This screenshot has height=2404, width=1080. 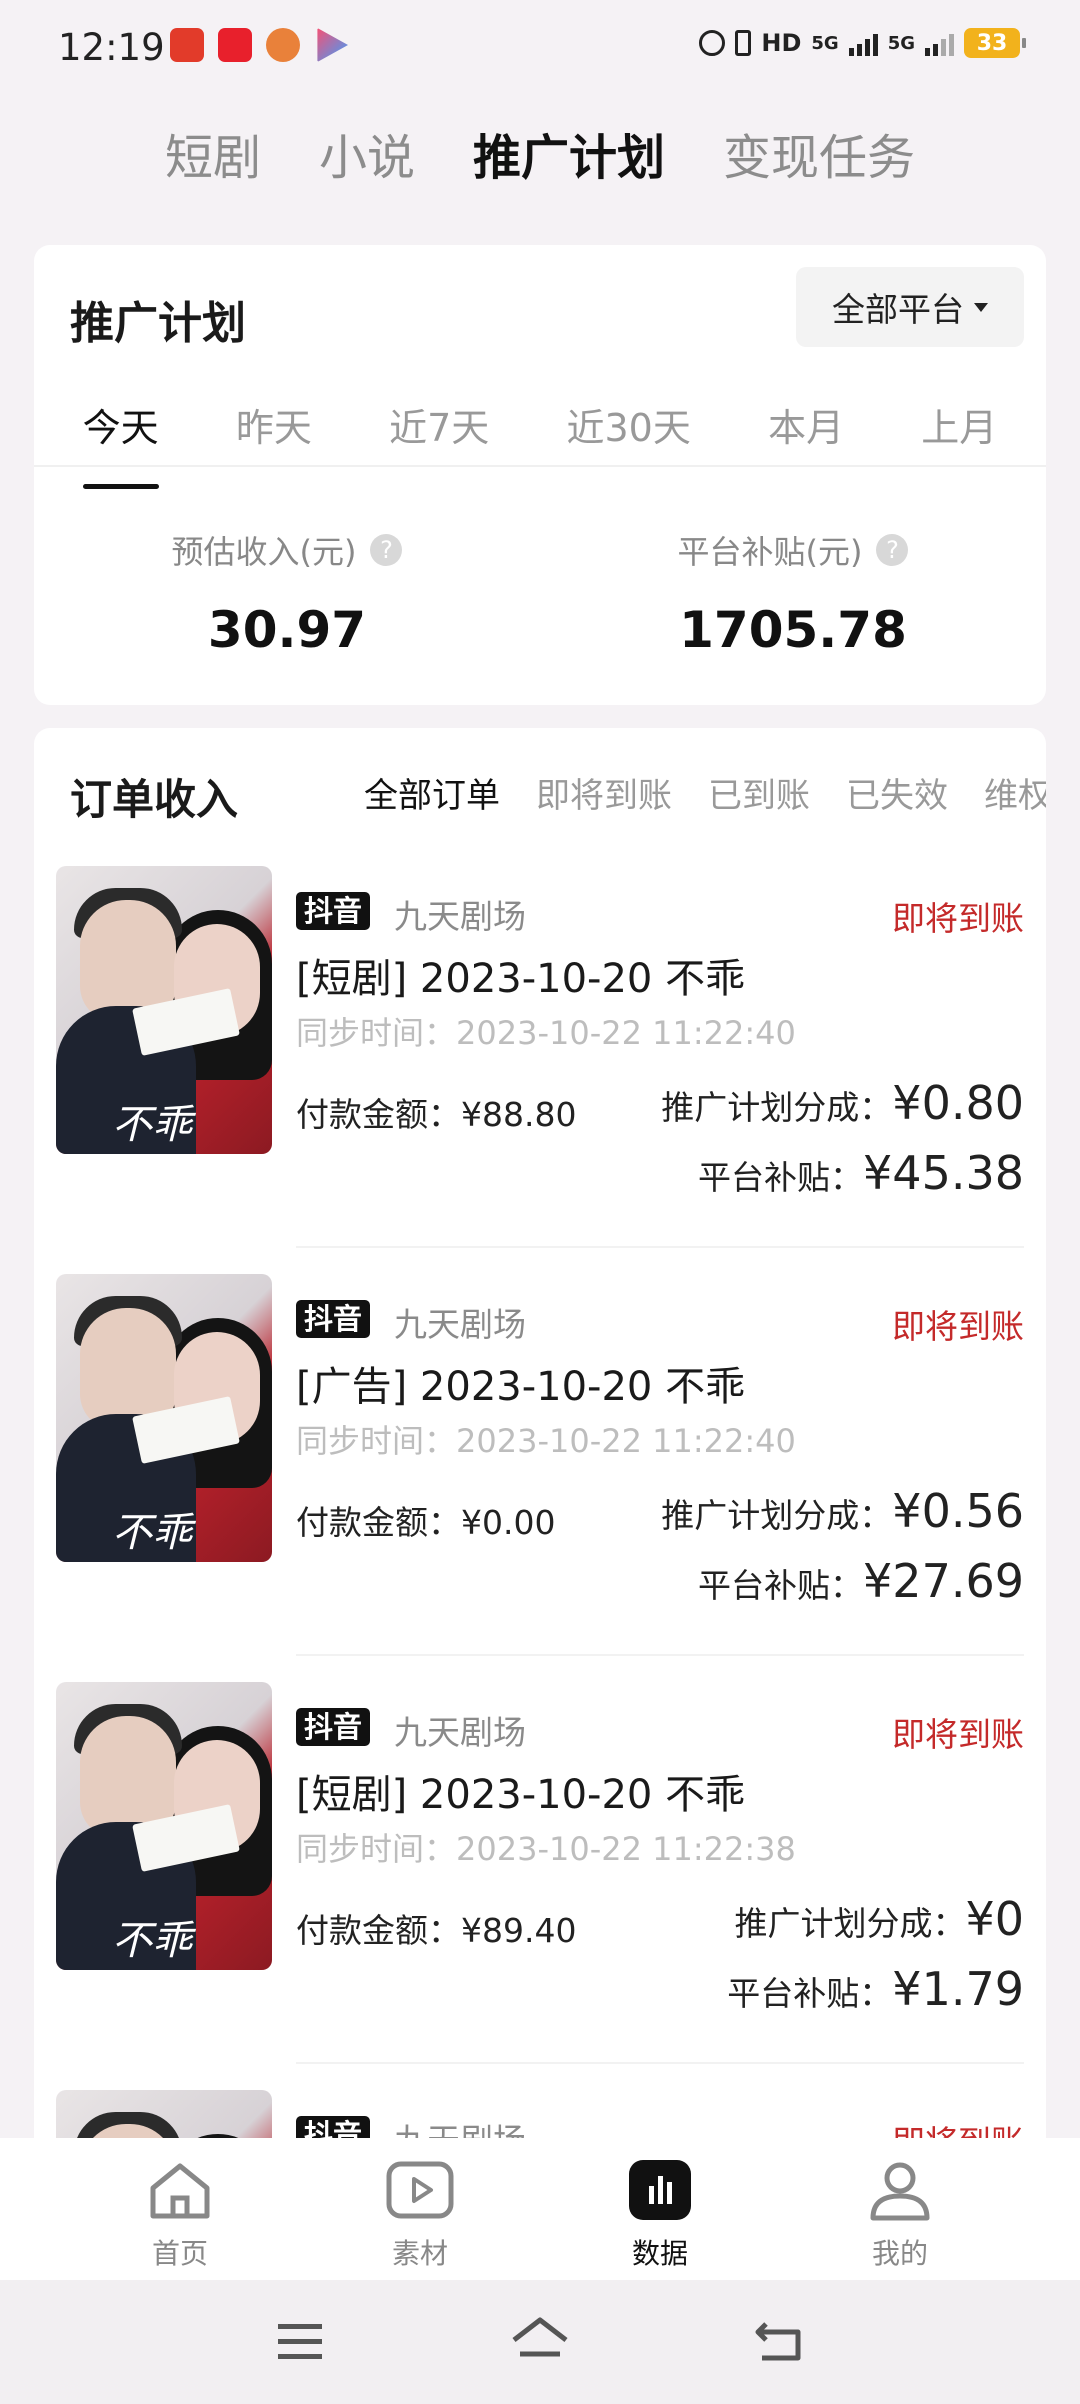 I want to click on platform-subsidy: 平台补贴(元)? 1705.78, so click(x=793, y=593).